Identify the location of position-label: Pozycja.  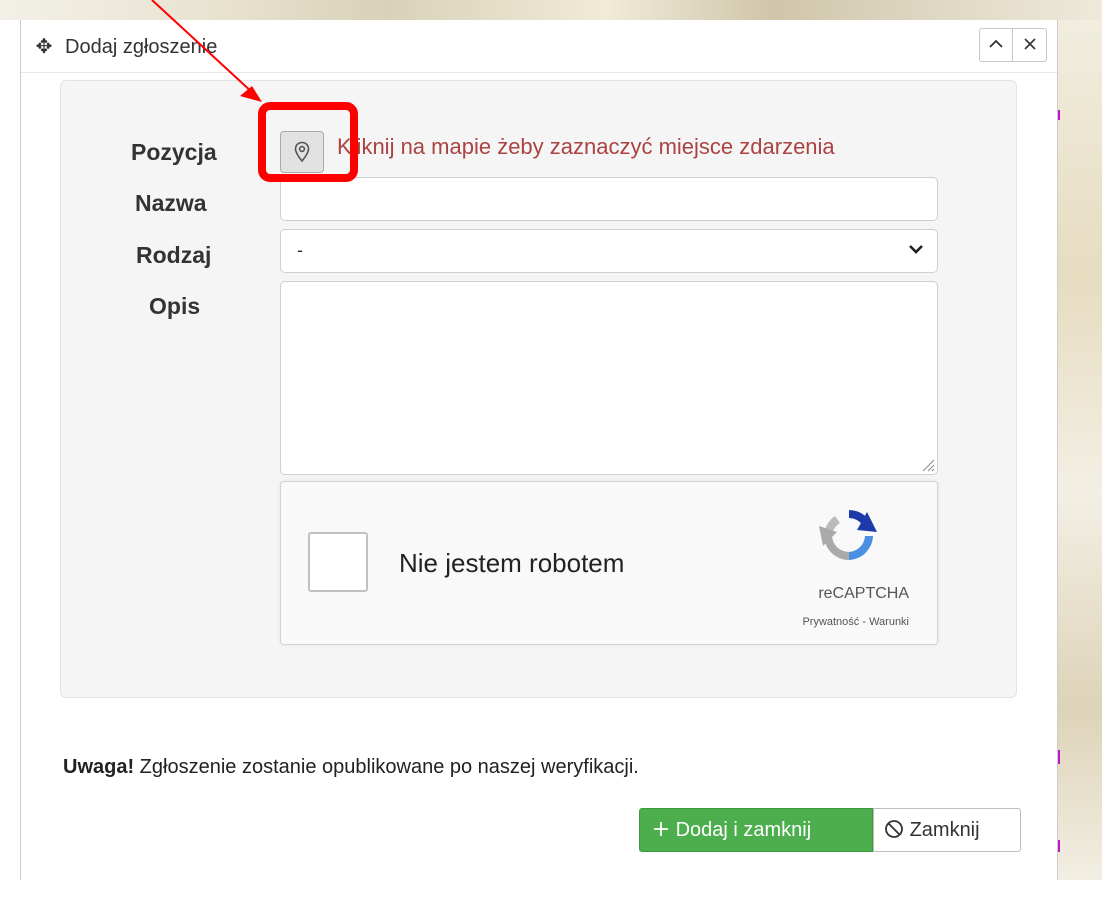
(174, 152).